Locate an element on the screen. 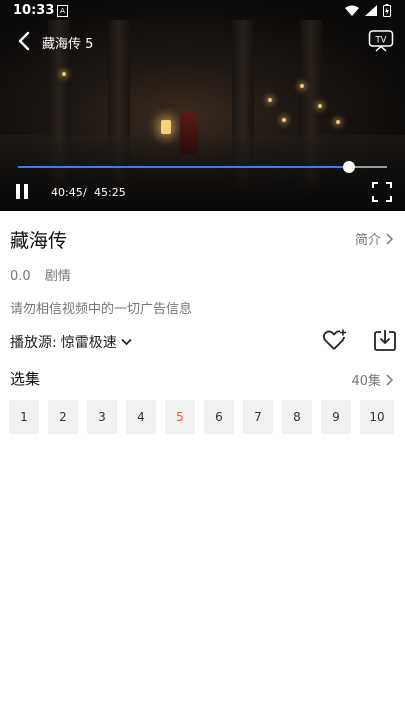  episode-button: 10 is located at coordinates (377, 417).